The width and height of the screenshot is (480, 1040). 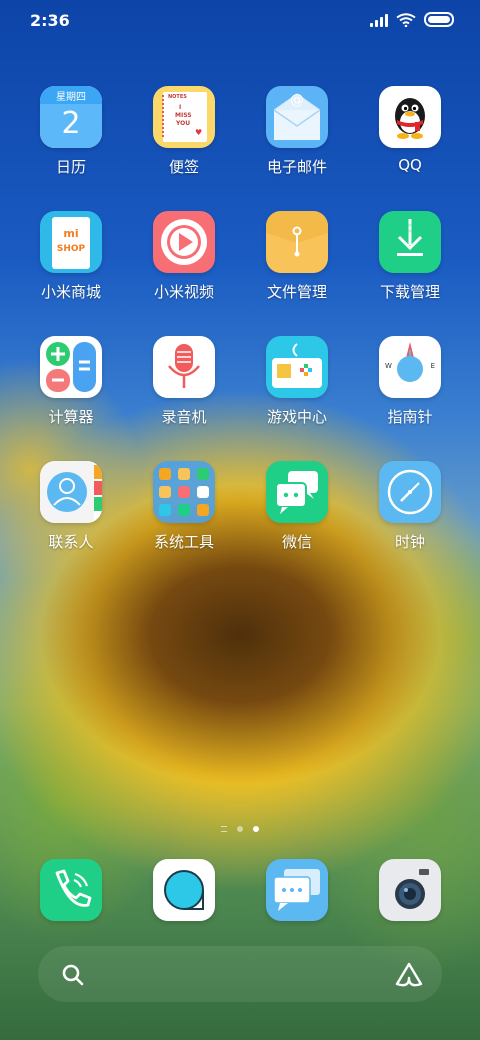 I want to click on app-label: 时钟, so click(x=409, y=542).